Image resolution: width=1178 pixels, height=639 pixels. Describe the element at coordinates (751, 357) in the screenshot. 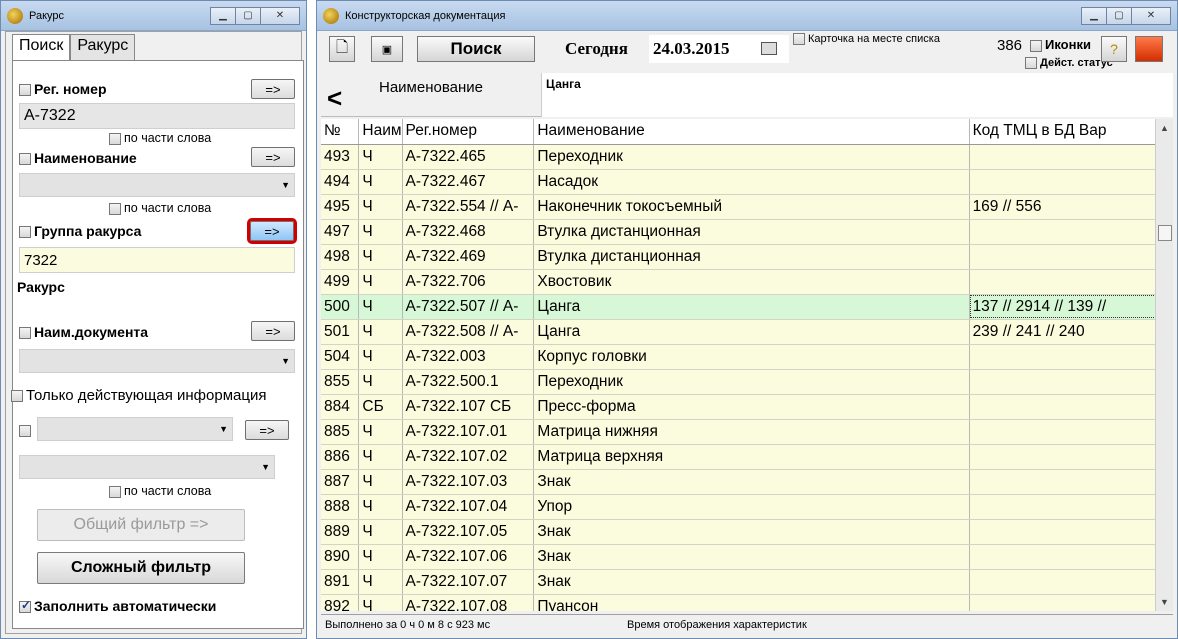

I see `table-cell-name: Корпус головки` at that location.